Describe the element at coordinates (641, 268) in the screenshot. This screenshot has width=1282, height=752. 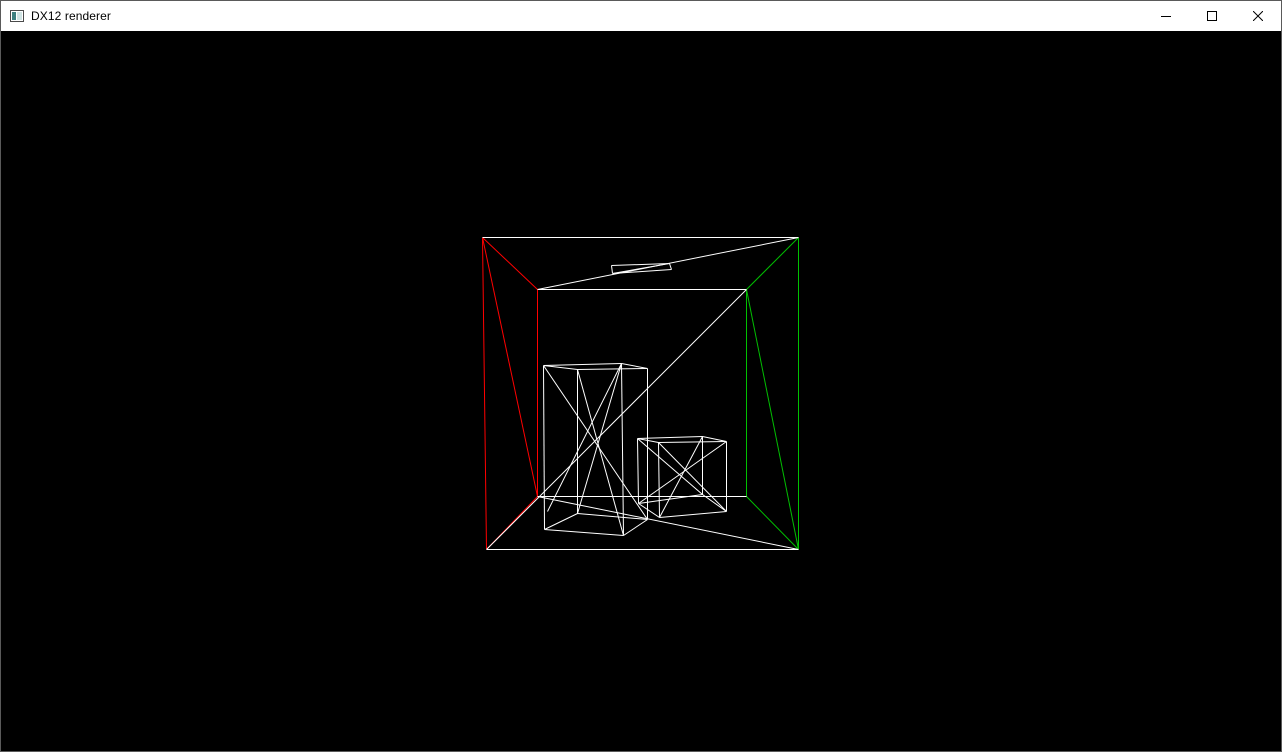
I see `ceiling-light-edges` at that location.